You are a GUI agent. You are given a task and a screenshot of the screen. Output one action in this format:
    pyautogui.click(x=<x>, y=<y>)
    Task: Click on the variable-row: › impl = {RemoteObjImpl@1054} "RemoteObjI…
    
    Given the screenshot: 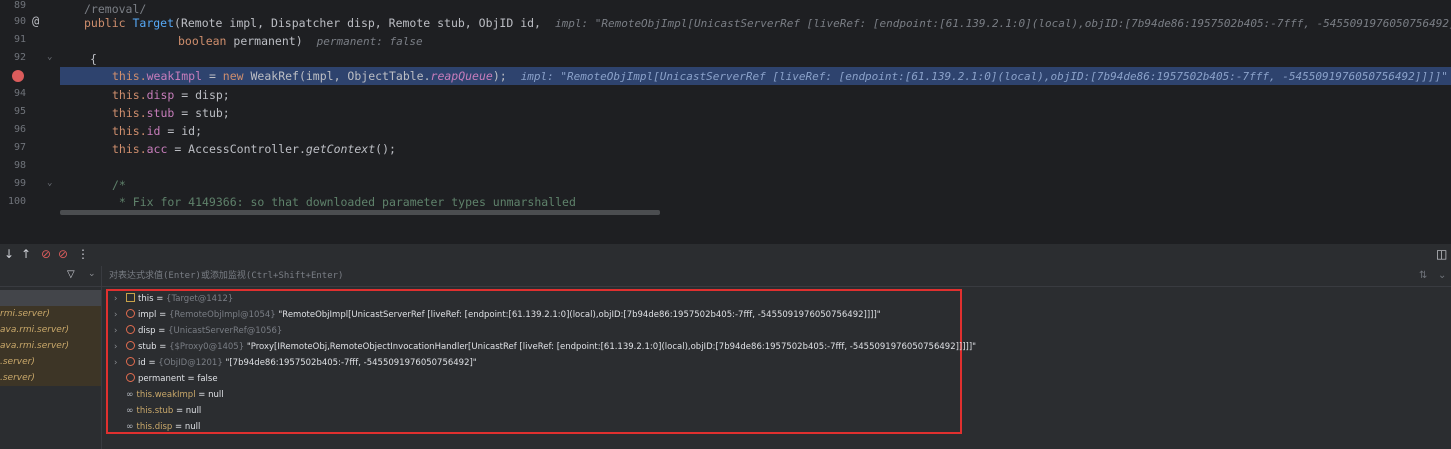 What is the action you would take?
    pyautogui.click(x=497, y=315)
    